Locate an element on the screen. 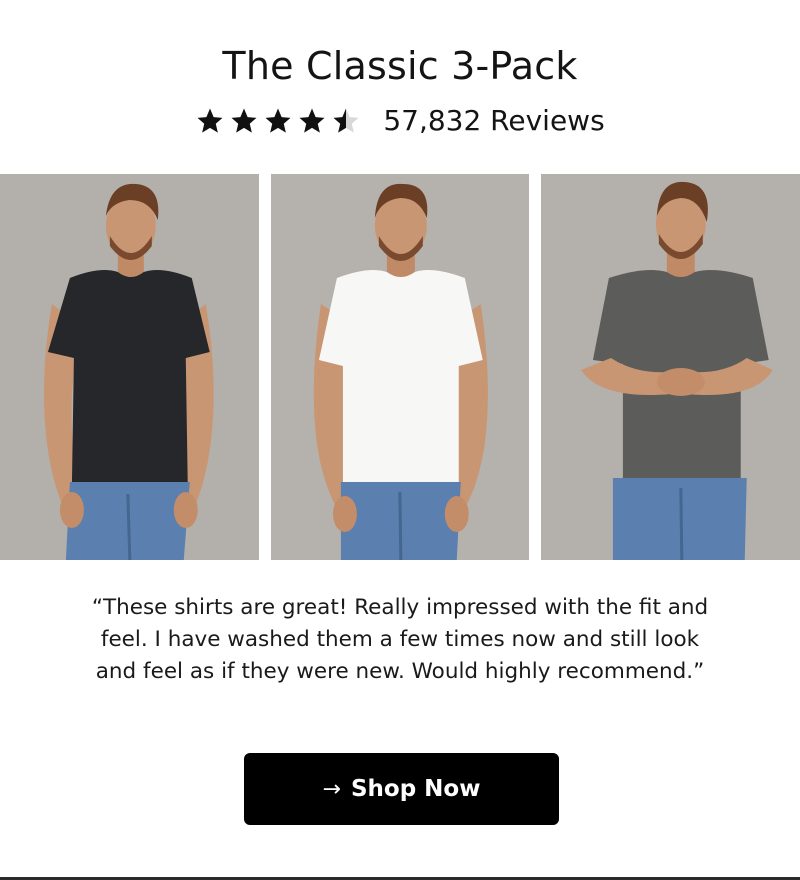  product-title: The Classic 3-Pack is located at coordinates (400, 66).